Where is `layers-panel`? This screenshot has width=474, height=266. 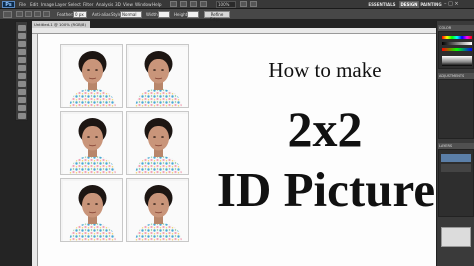
layers-panel is located at coordinates (456, 183).